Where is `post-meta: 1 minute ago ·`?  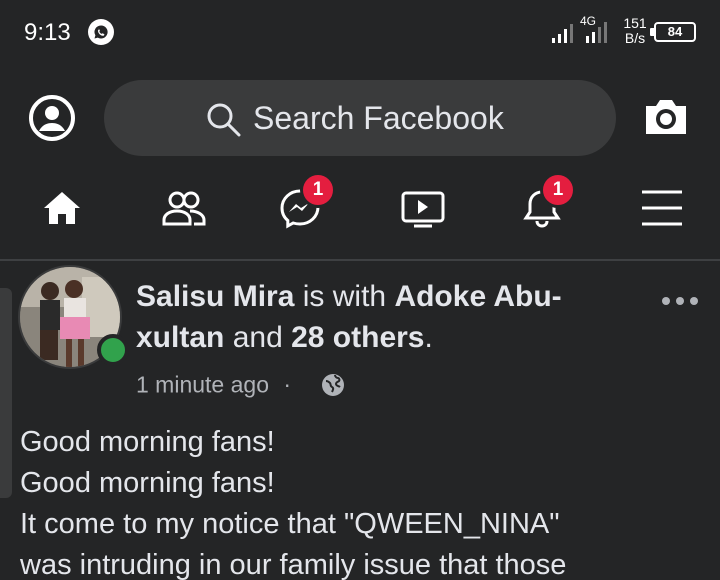
post-meta: 1 minute ago · is located at coordinates (213, 386).